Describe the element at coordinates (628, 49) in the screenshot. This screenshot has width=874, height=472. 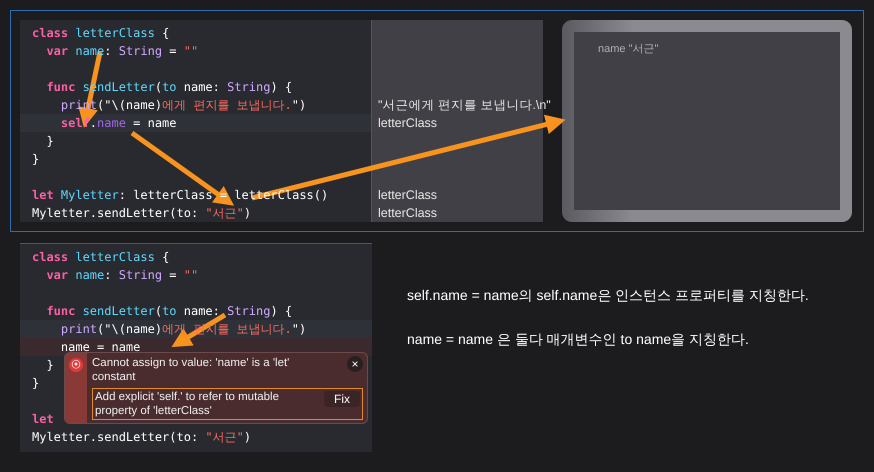
I see `preview-value: name "서근"` at that location.